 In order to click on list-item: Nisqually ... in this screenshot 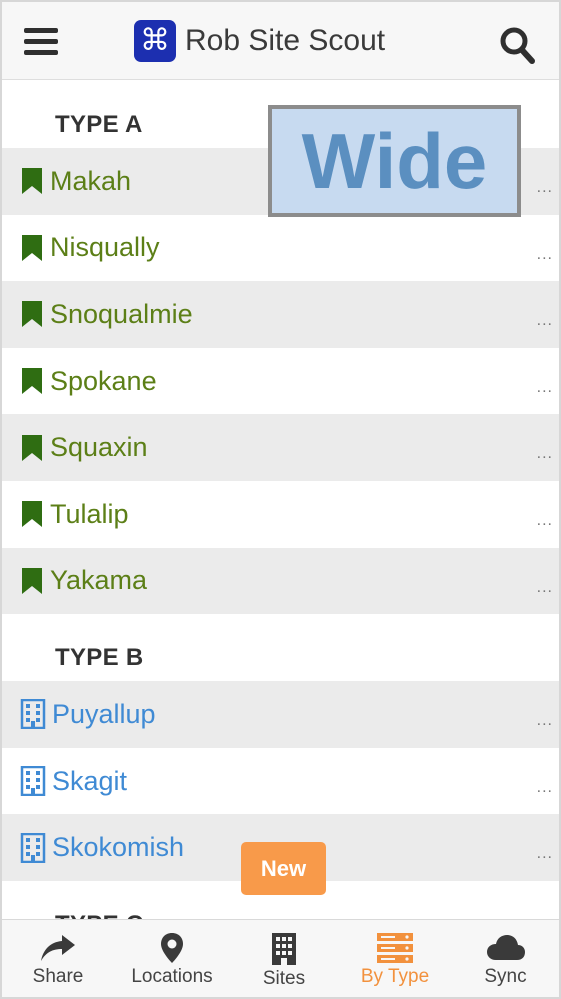, I will do `click(280, 248)`.